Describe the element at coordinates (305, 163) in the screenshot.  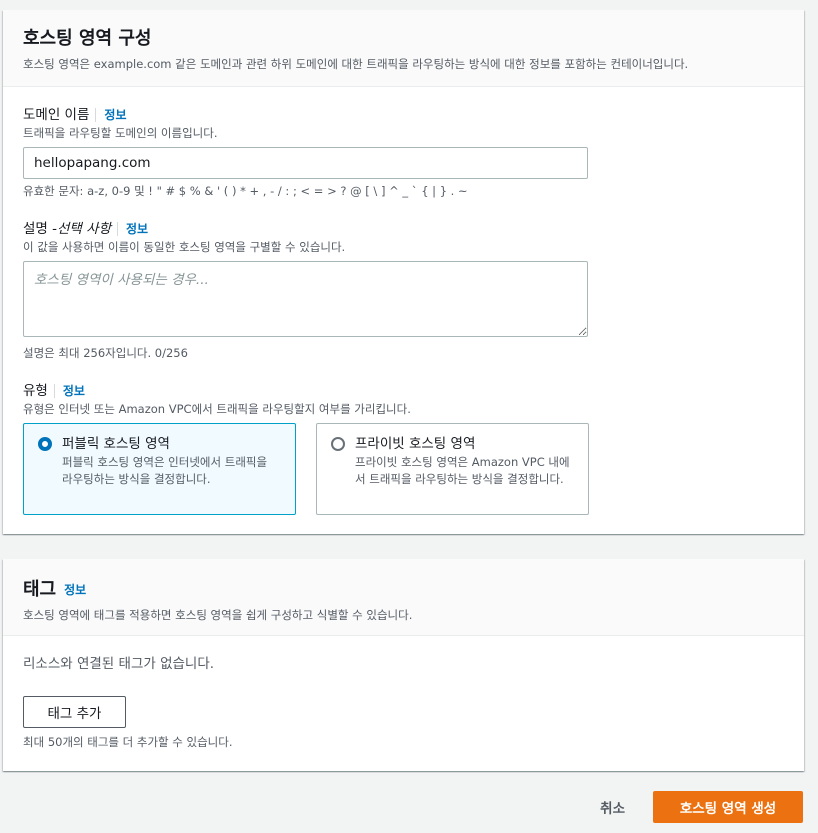
I see `domain-name-input` at that location.